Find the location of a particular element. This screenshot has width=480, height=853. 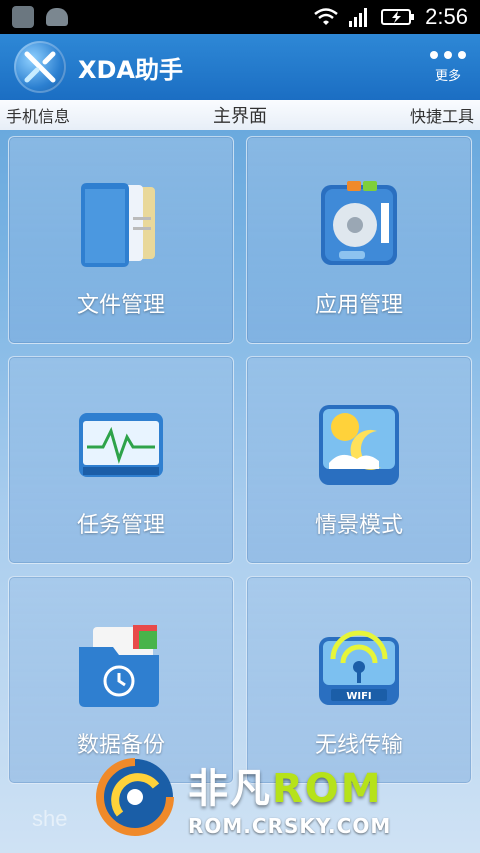

tile-label: 应用管理 is located at coordinates (358, 305).